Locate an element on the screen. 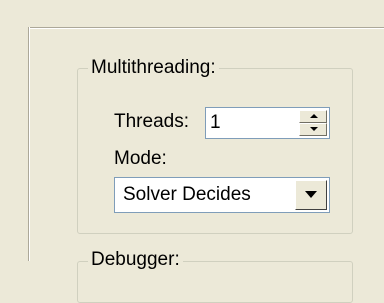 Image resolution: width=384 pixels, height=303 pixels. spin-down-icon is located at coordinates (314, 129).